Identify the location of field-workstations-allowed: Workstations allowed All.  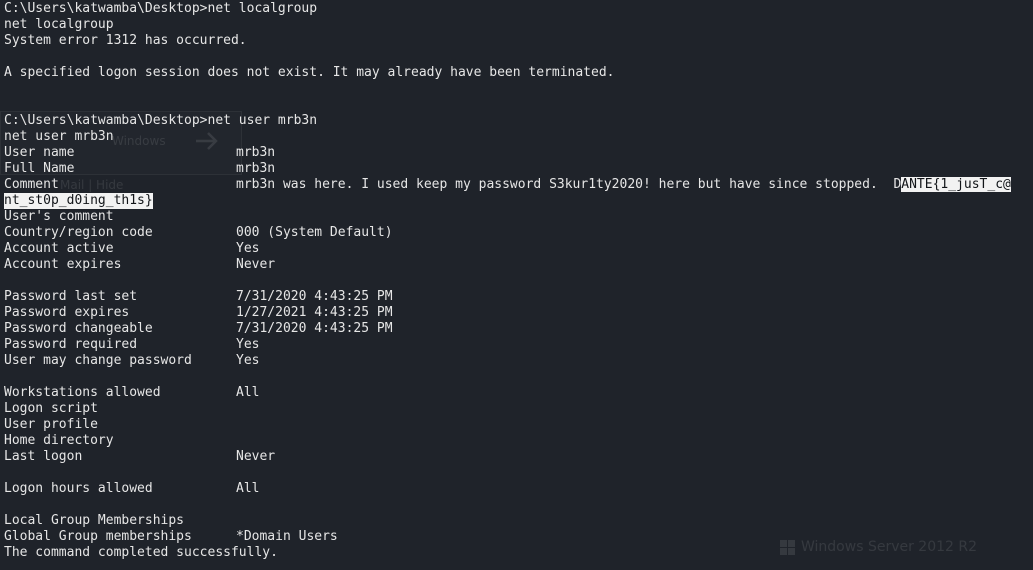
(516, 393).